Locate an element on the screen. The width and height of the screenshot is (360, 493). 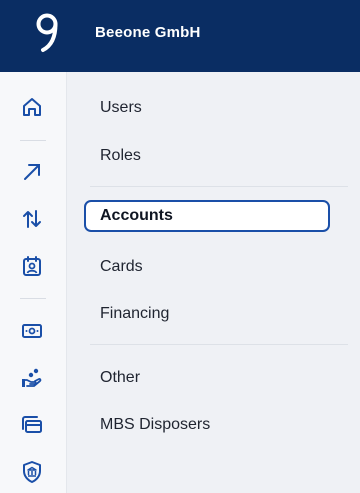
logo-icon is located at coordinates (48, 32).